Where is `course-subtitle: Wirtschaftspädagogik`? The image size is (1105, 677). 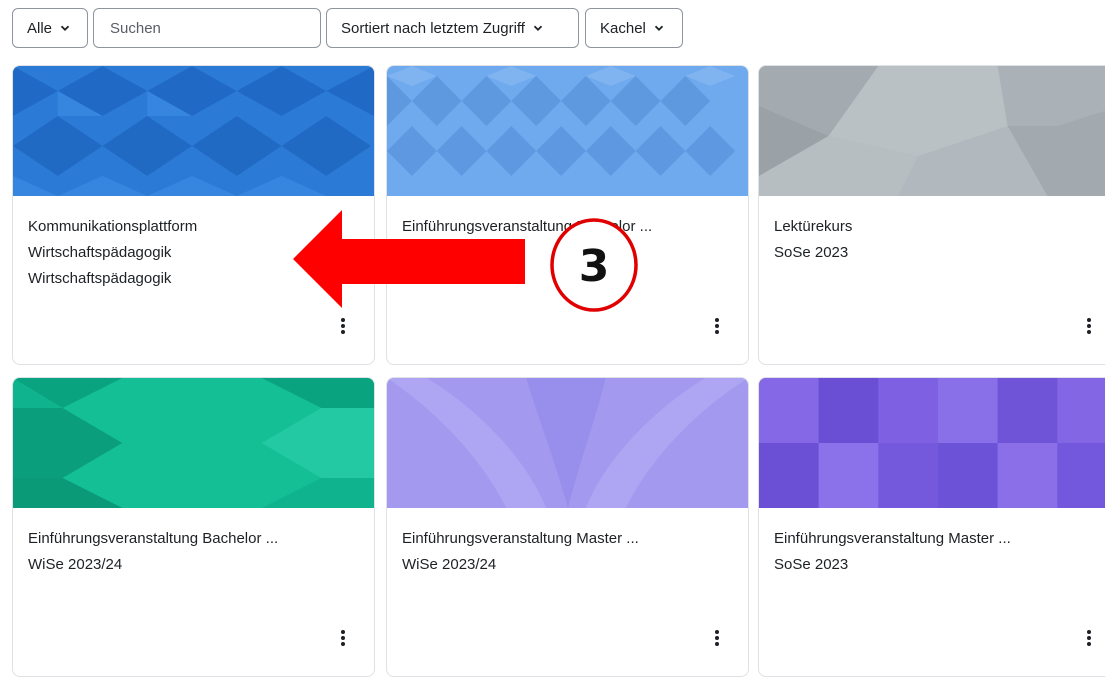 course-subtitle: Wirtschaftspädagogik is located at coordinates (100, 252).